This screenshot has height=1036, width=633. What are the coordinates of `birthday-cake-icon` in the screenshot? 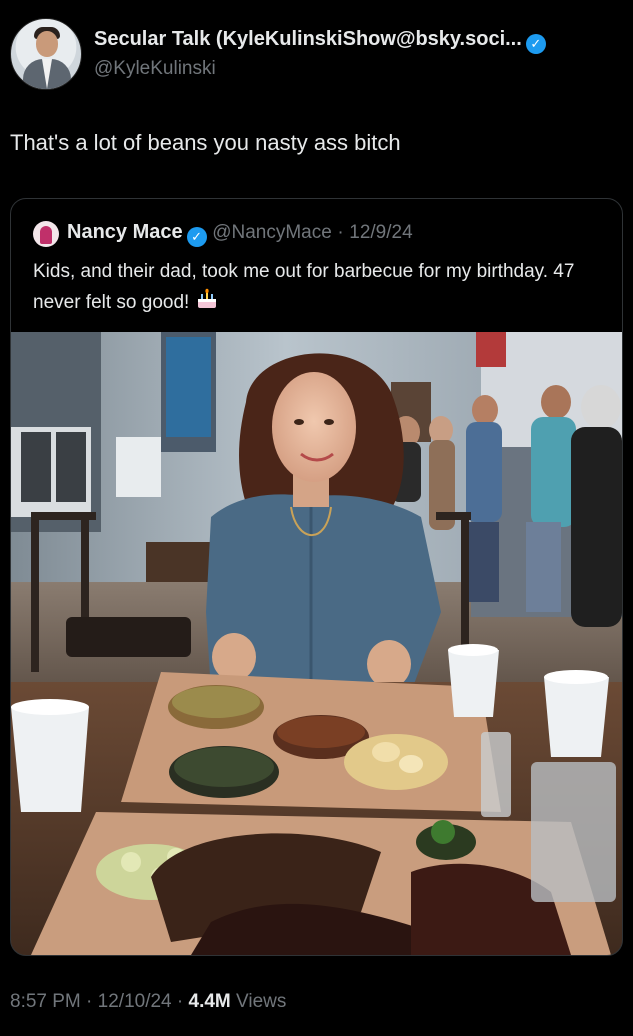 It's located at (206, 298).